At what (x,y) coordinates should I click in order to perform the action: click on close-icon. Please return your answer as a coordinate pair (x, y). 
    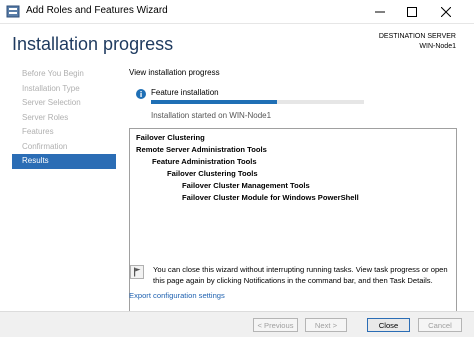
    Looking at the image, I should click on (446, 12).